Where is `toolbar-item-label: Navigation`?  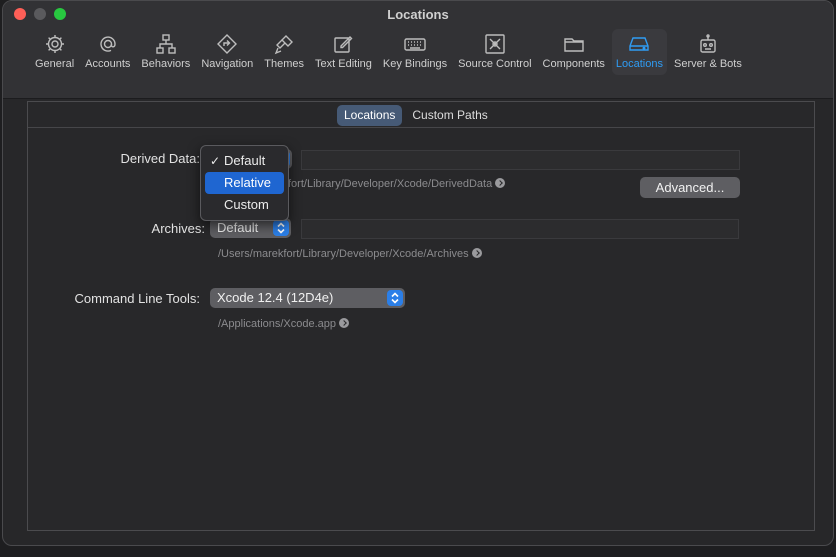
toolbar-item-label: Navigation is located at coordinates (227, 64).